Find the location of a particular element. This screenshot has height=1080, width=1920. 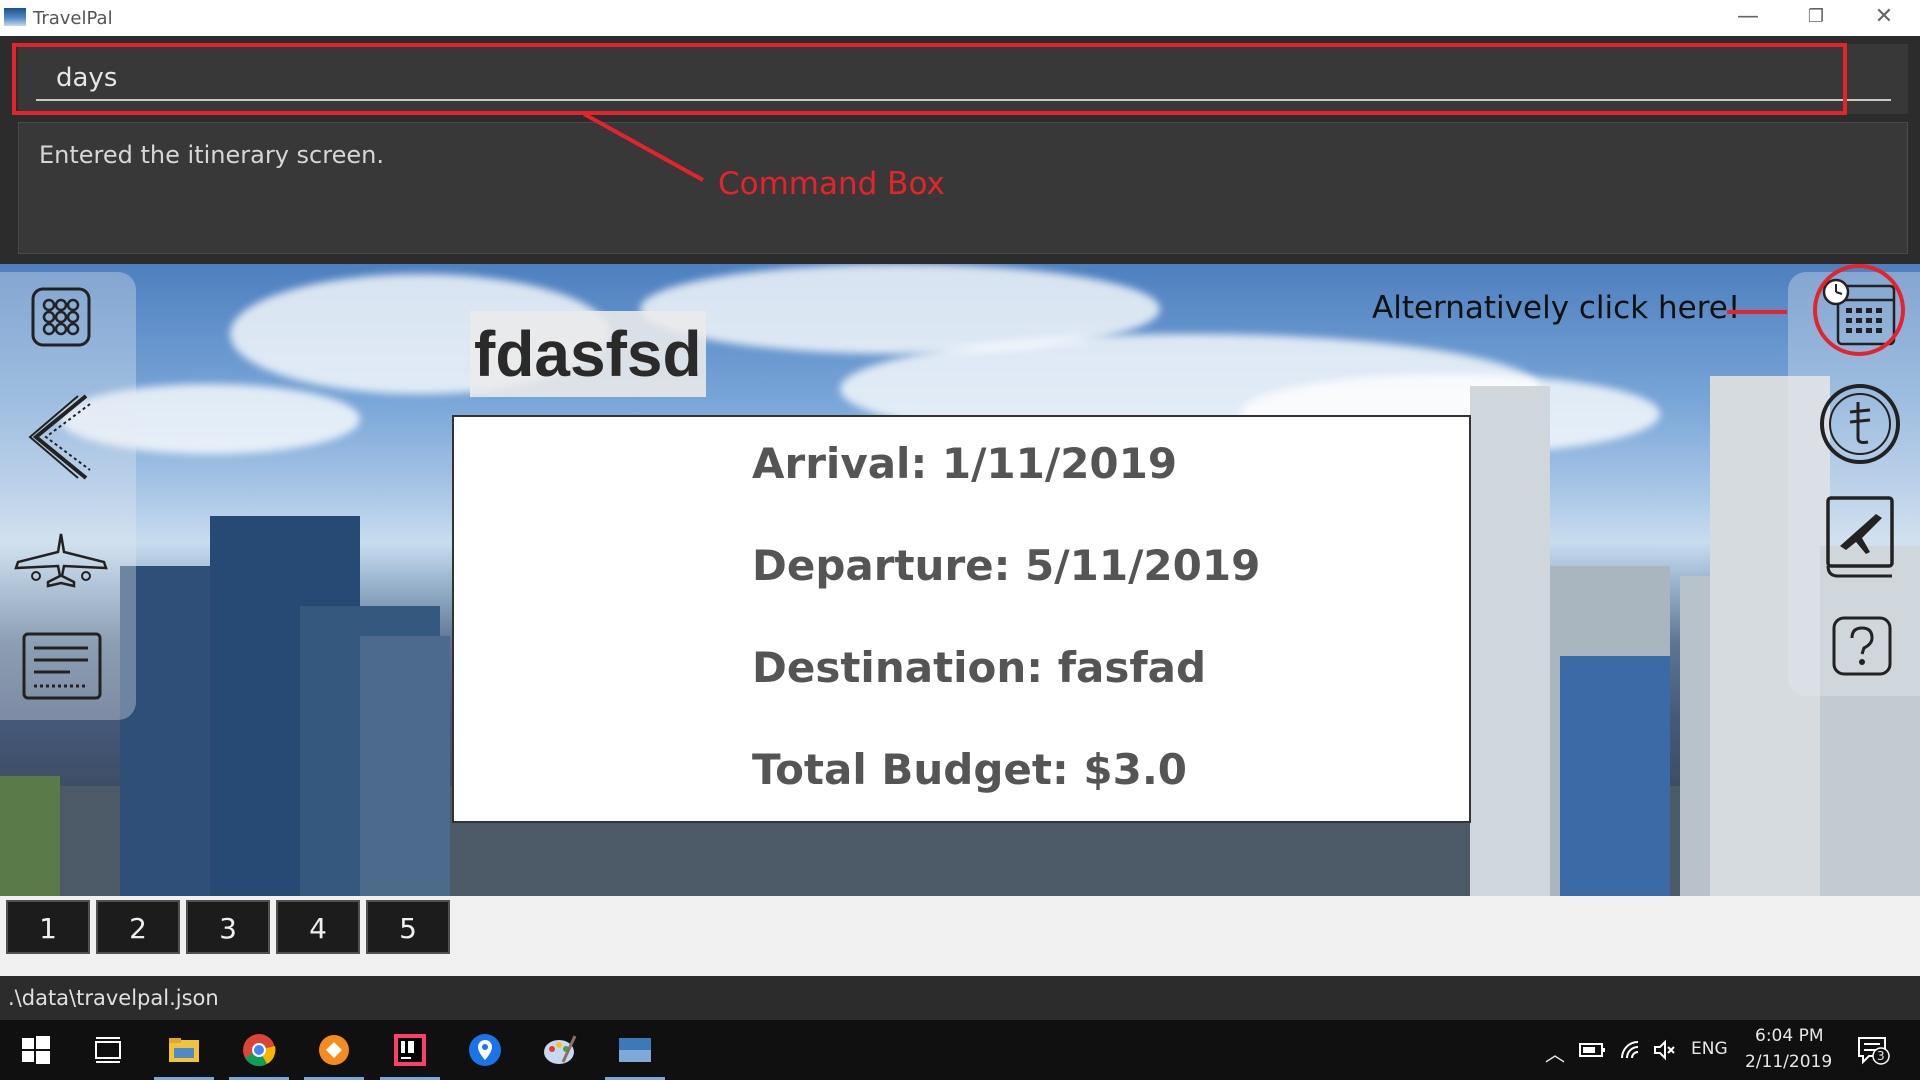

help-icon is located at coordinates (1862, 647).